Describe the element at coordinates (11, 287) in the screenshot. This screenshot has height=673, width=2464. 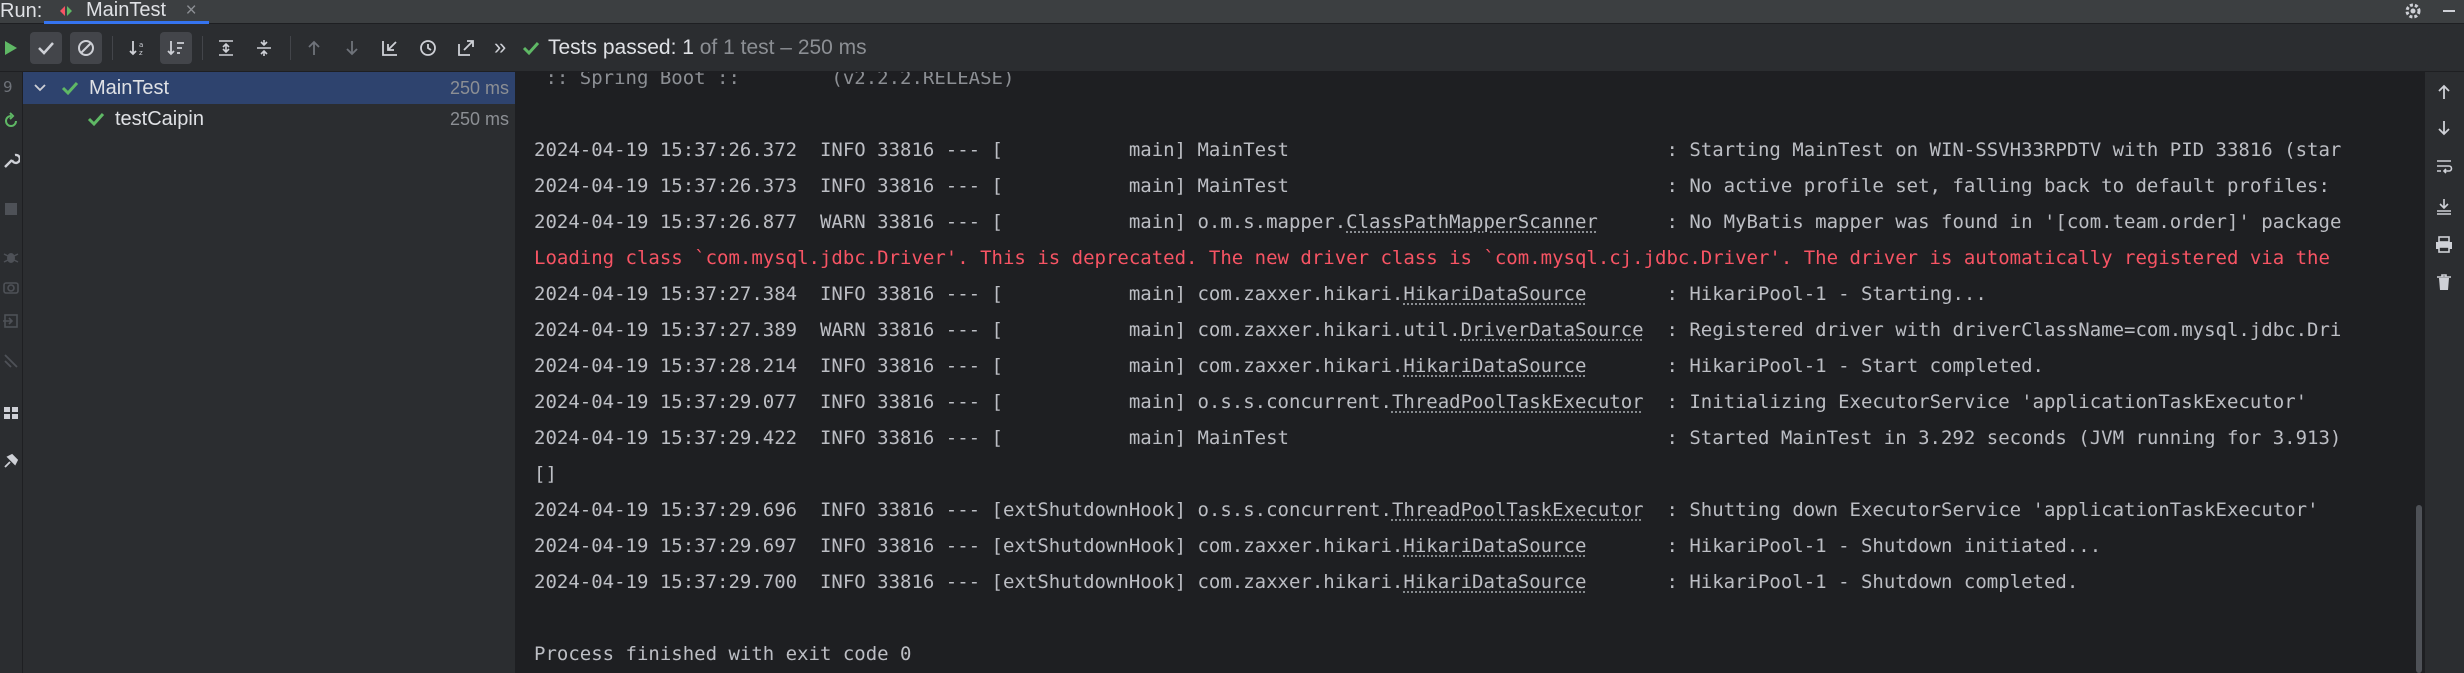
I see `camera-icon` at that location.